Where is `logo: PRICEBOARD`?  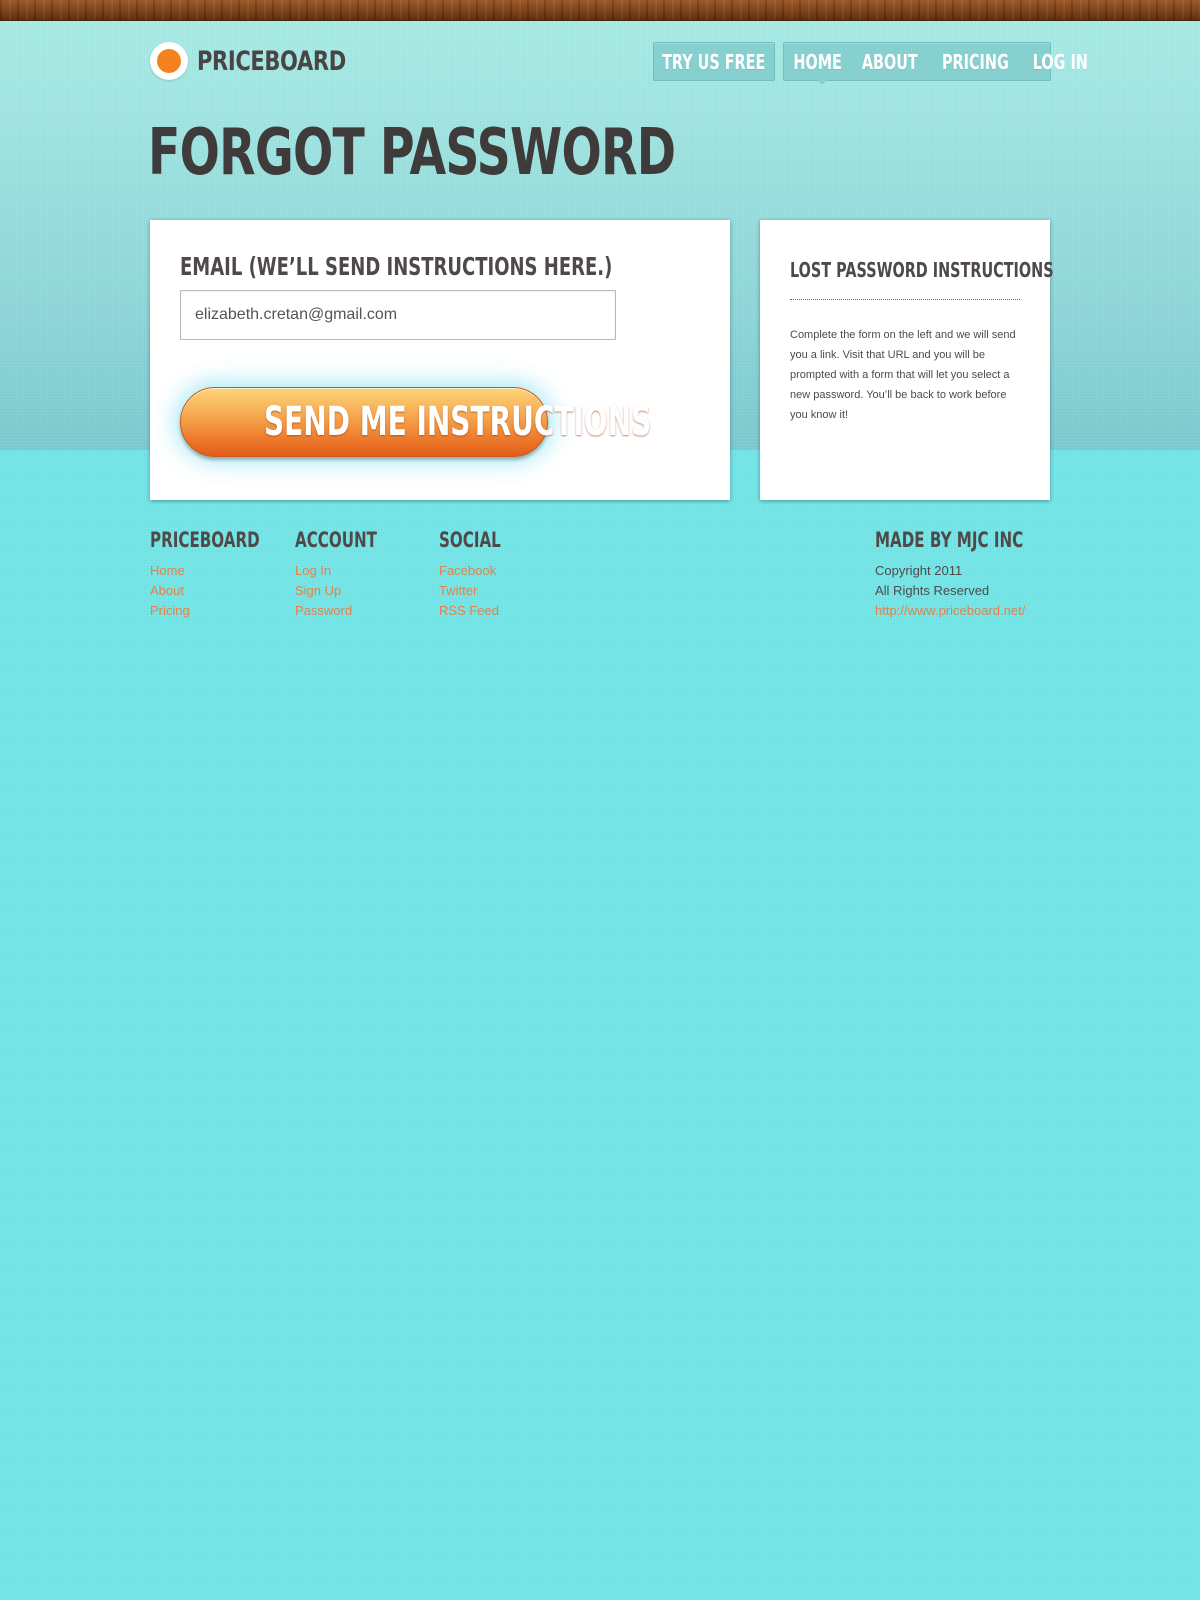 logo: PRICEBOARD is located at coordinates (269, 61).